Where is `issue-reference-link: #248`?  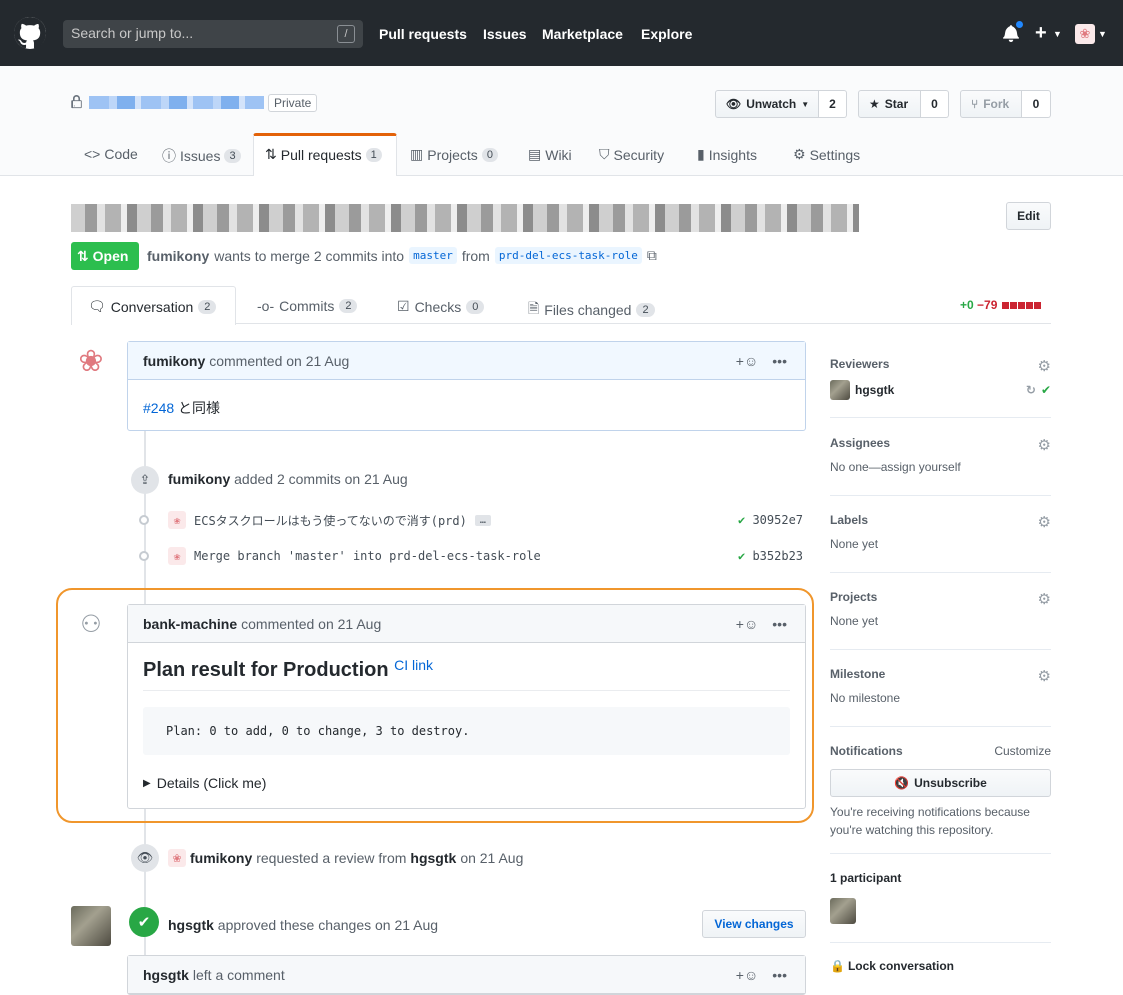 issue-reference-link: #248 is located at coordinates (158, 408).